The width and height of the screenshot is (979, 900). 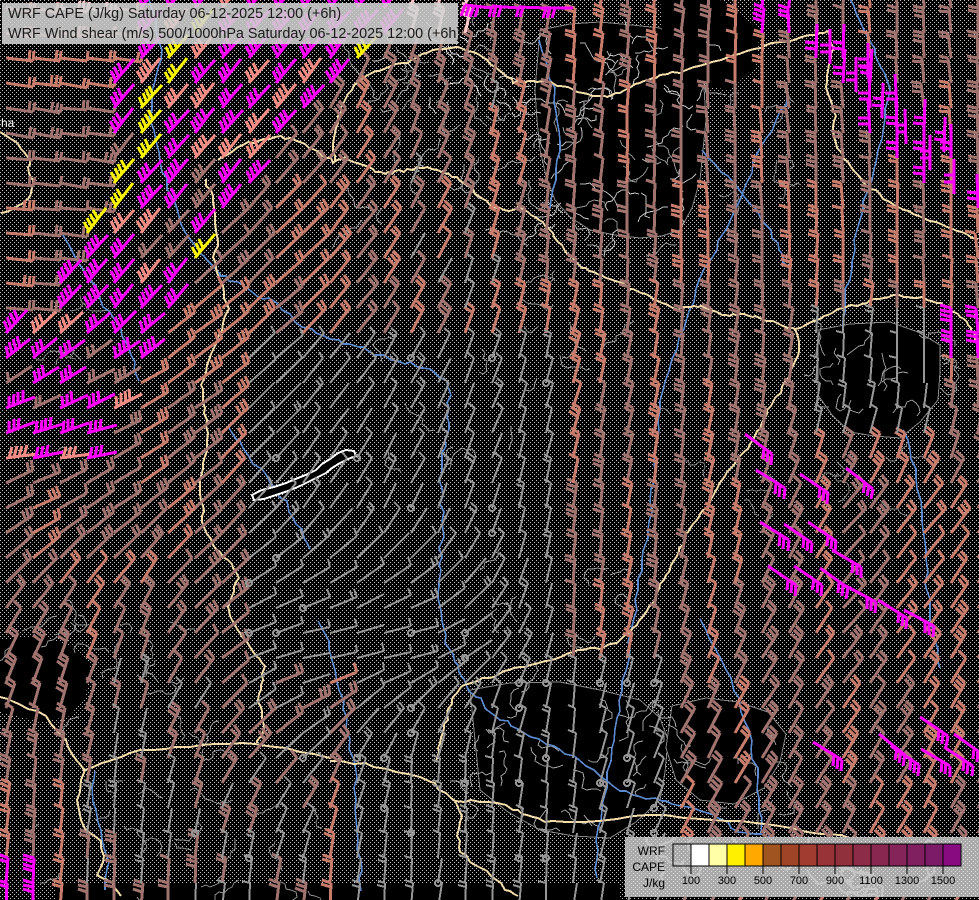 What do you see at coordinates (763, 881) in the screenshot?
I see `svg-text: 500` at bounding box center [763, 881].